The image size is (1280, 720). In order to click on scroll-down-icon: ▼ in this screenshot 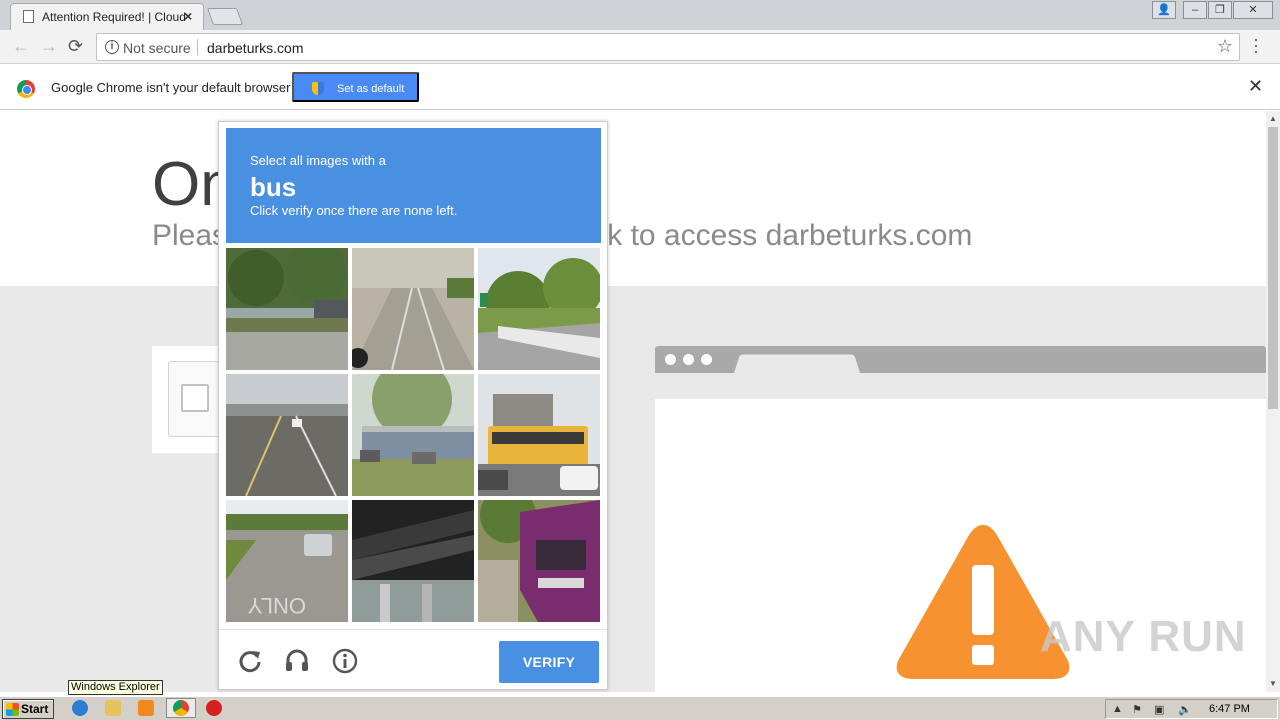, I will do `click(1273, 683)`.